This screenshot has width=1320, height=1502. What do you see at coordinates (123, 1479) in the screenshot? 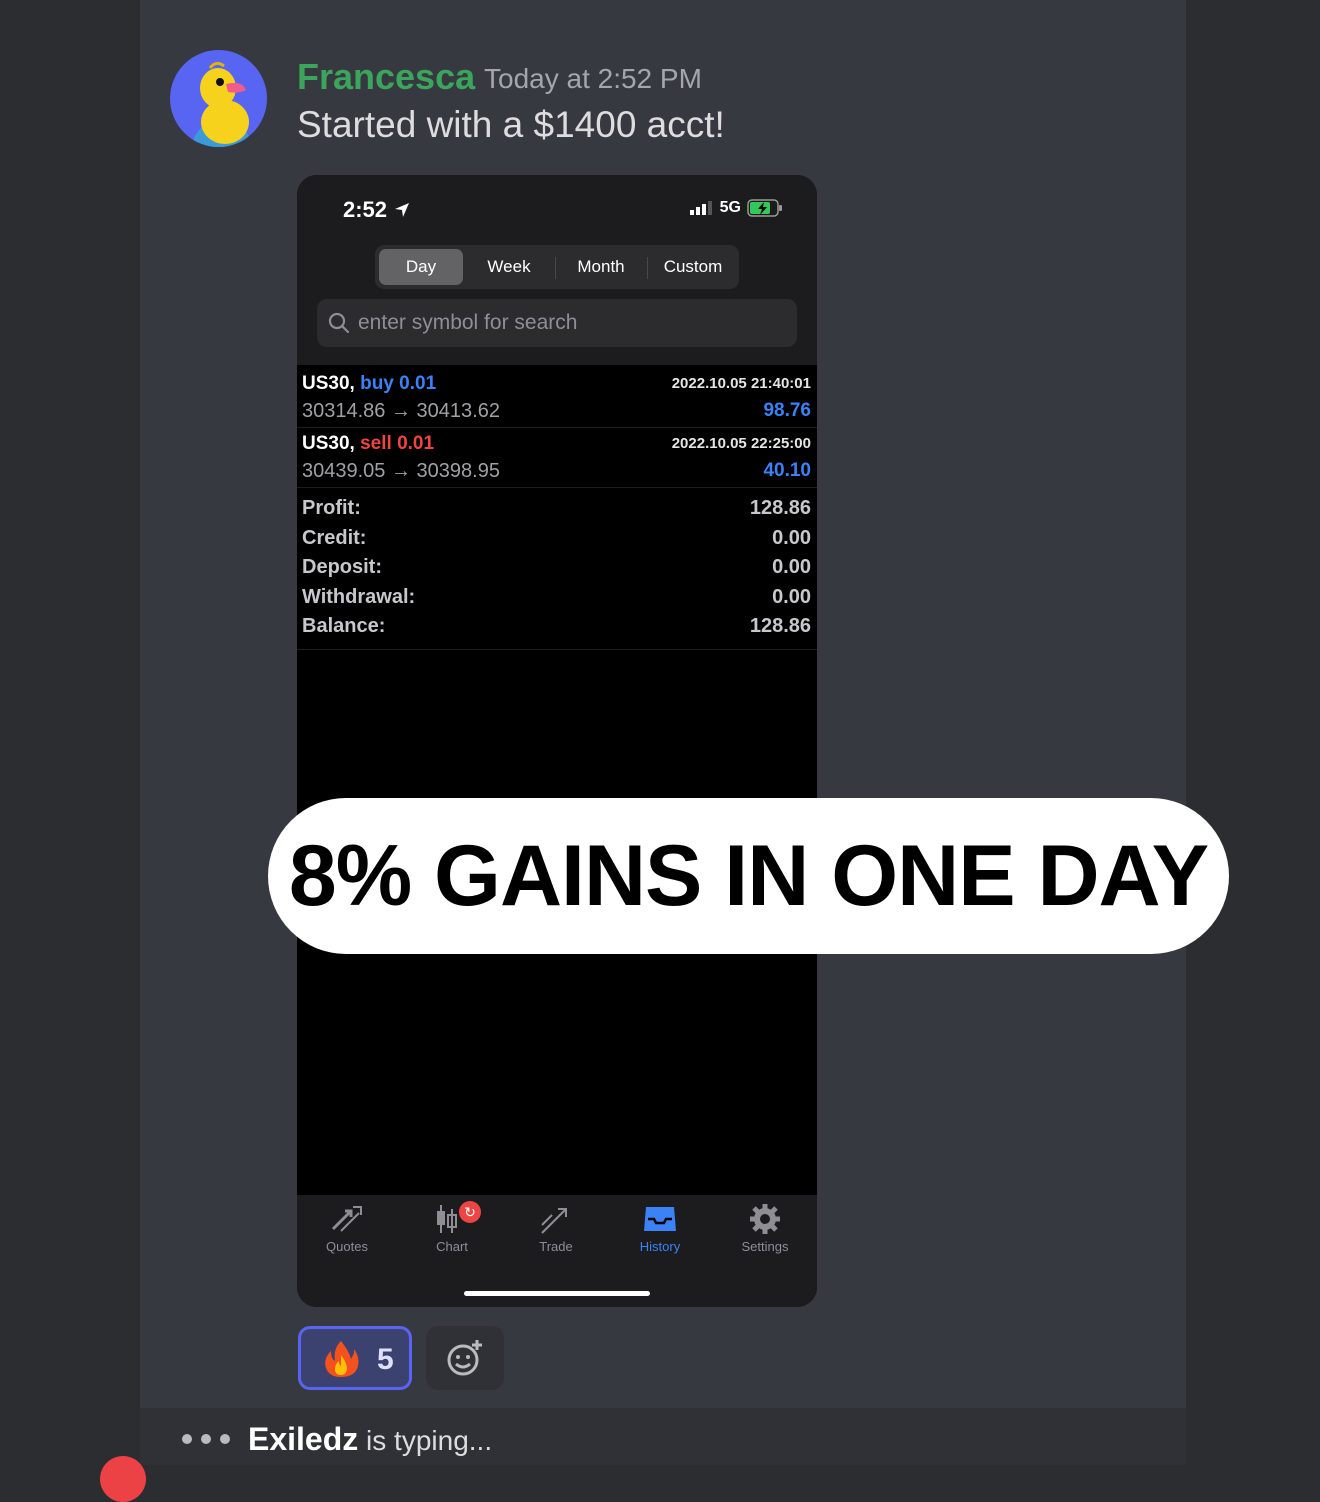
I see `notification-dot` at bounding box center [123, 1479].